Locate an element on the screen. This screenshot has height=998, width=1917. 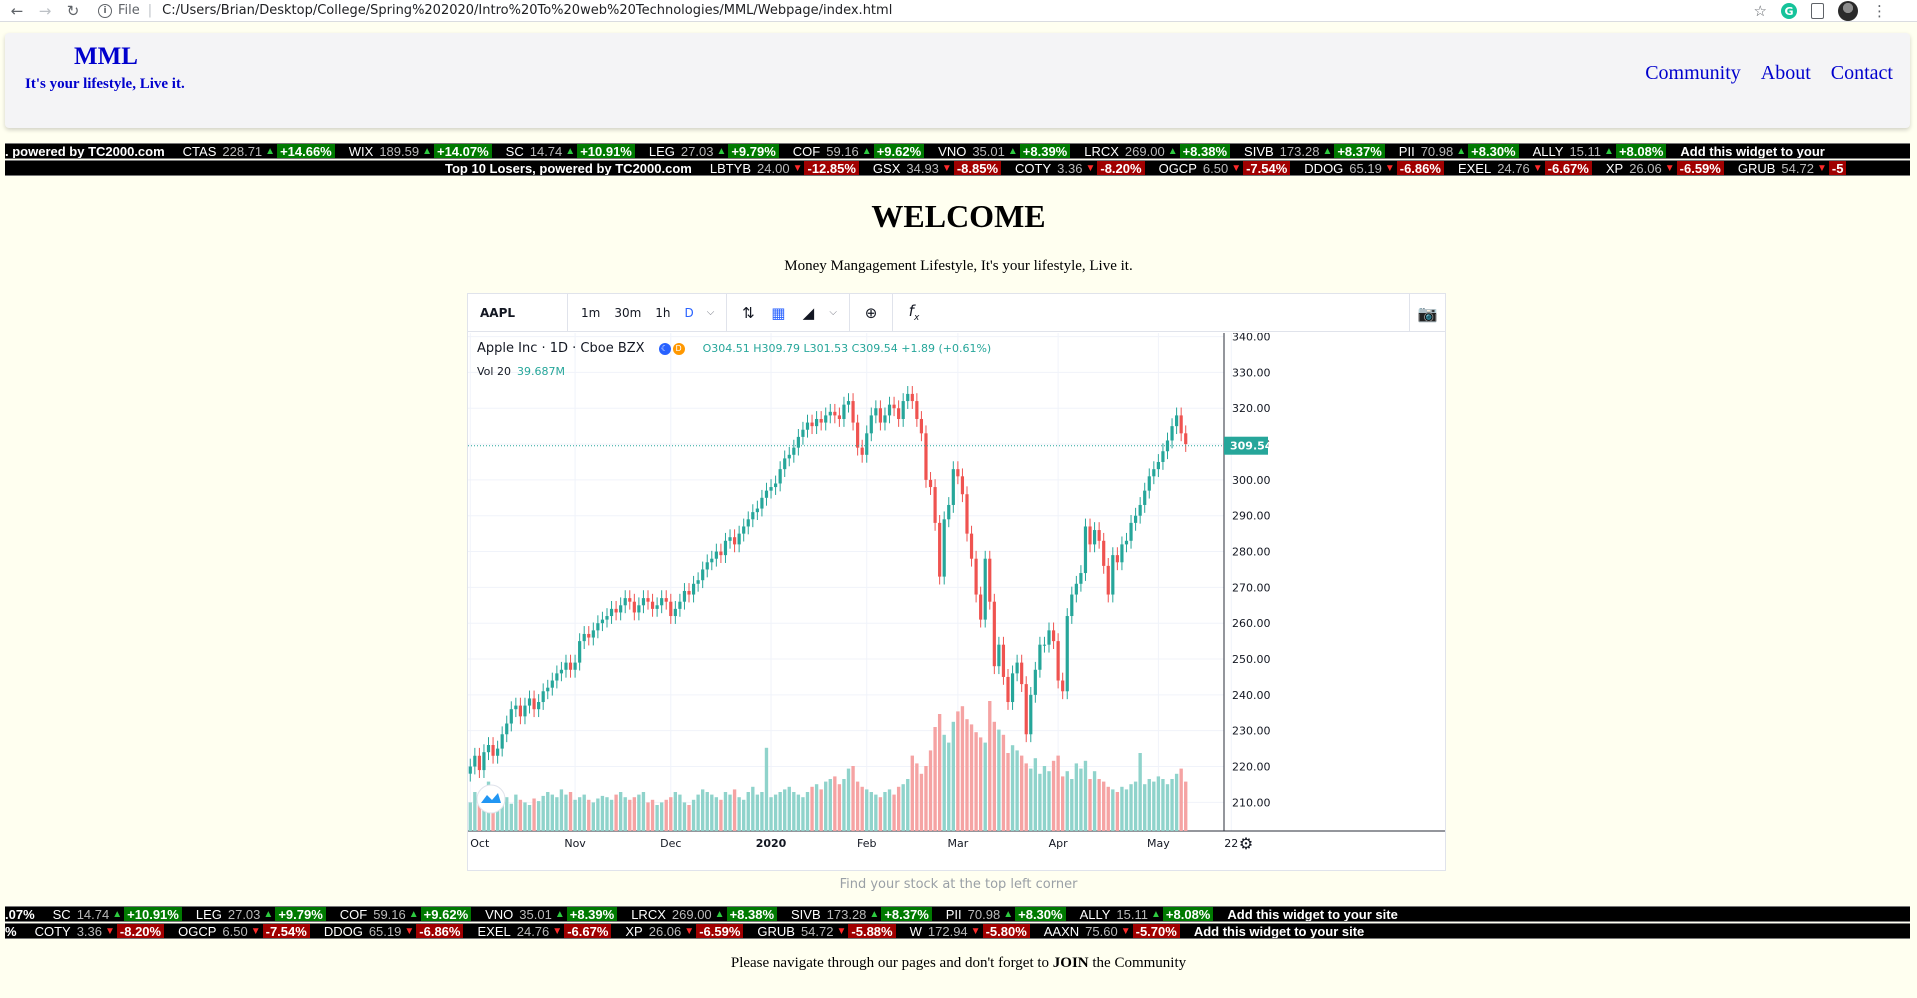
bookmark-star-icon: ☆ is located at coordinates (1760, 11).